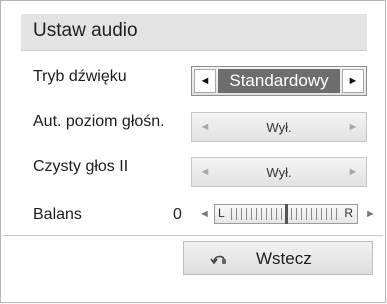  What do you see at coordinates (57, 214) in the screenshot?
I see `balance-label: Balans` at bounding box center [57, 214].